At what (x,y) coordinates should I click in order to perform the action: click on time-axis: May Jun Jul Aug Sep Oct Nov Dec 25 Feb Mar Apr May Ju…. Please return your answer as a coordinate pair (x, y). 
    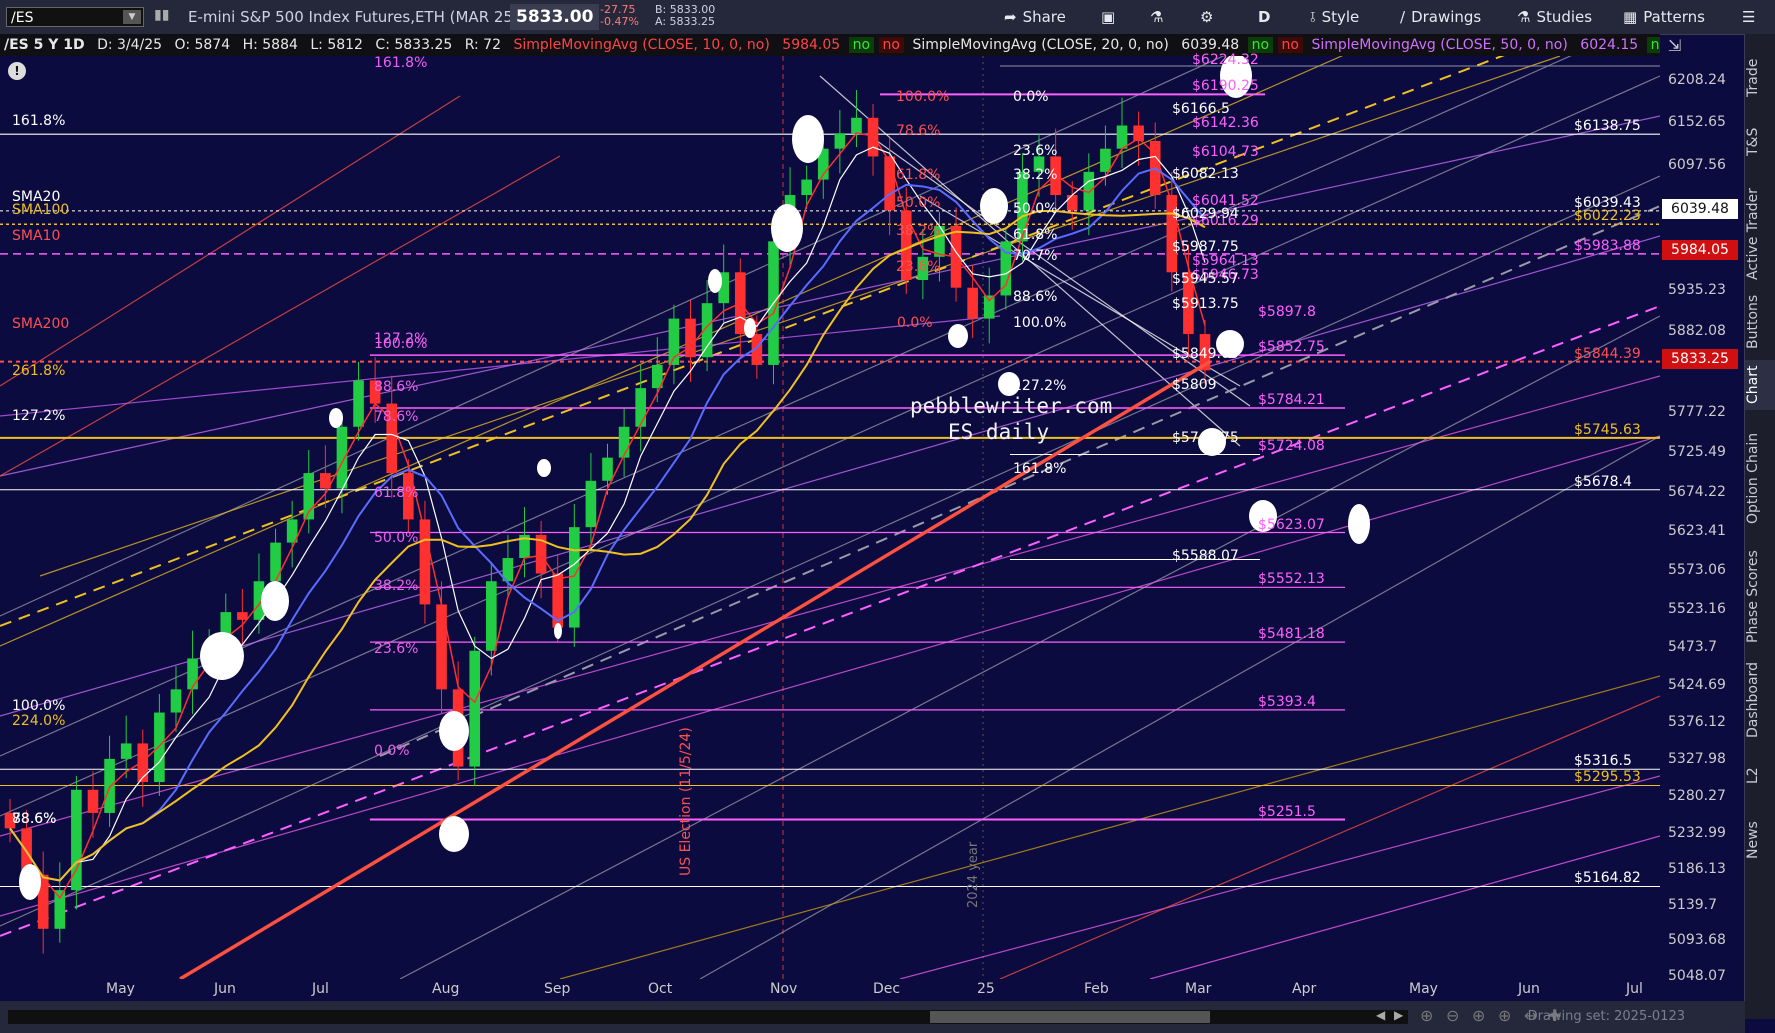
    Looking at the image, I should click on (830, 990).